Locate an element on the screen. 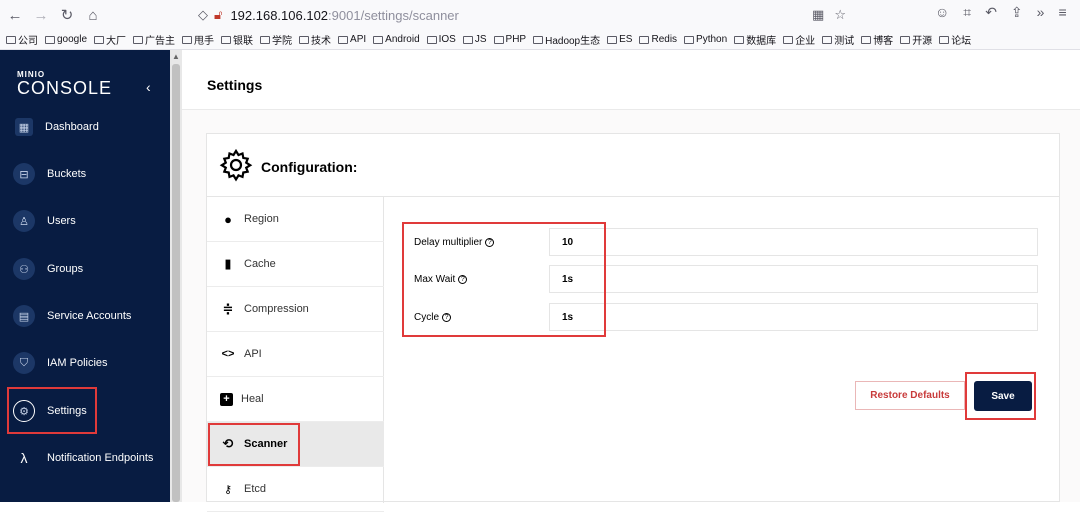 The image size is (1080, 512). bookmark-label: Python is located at coordinates (712, 39).